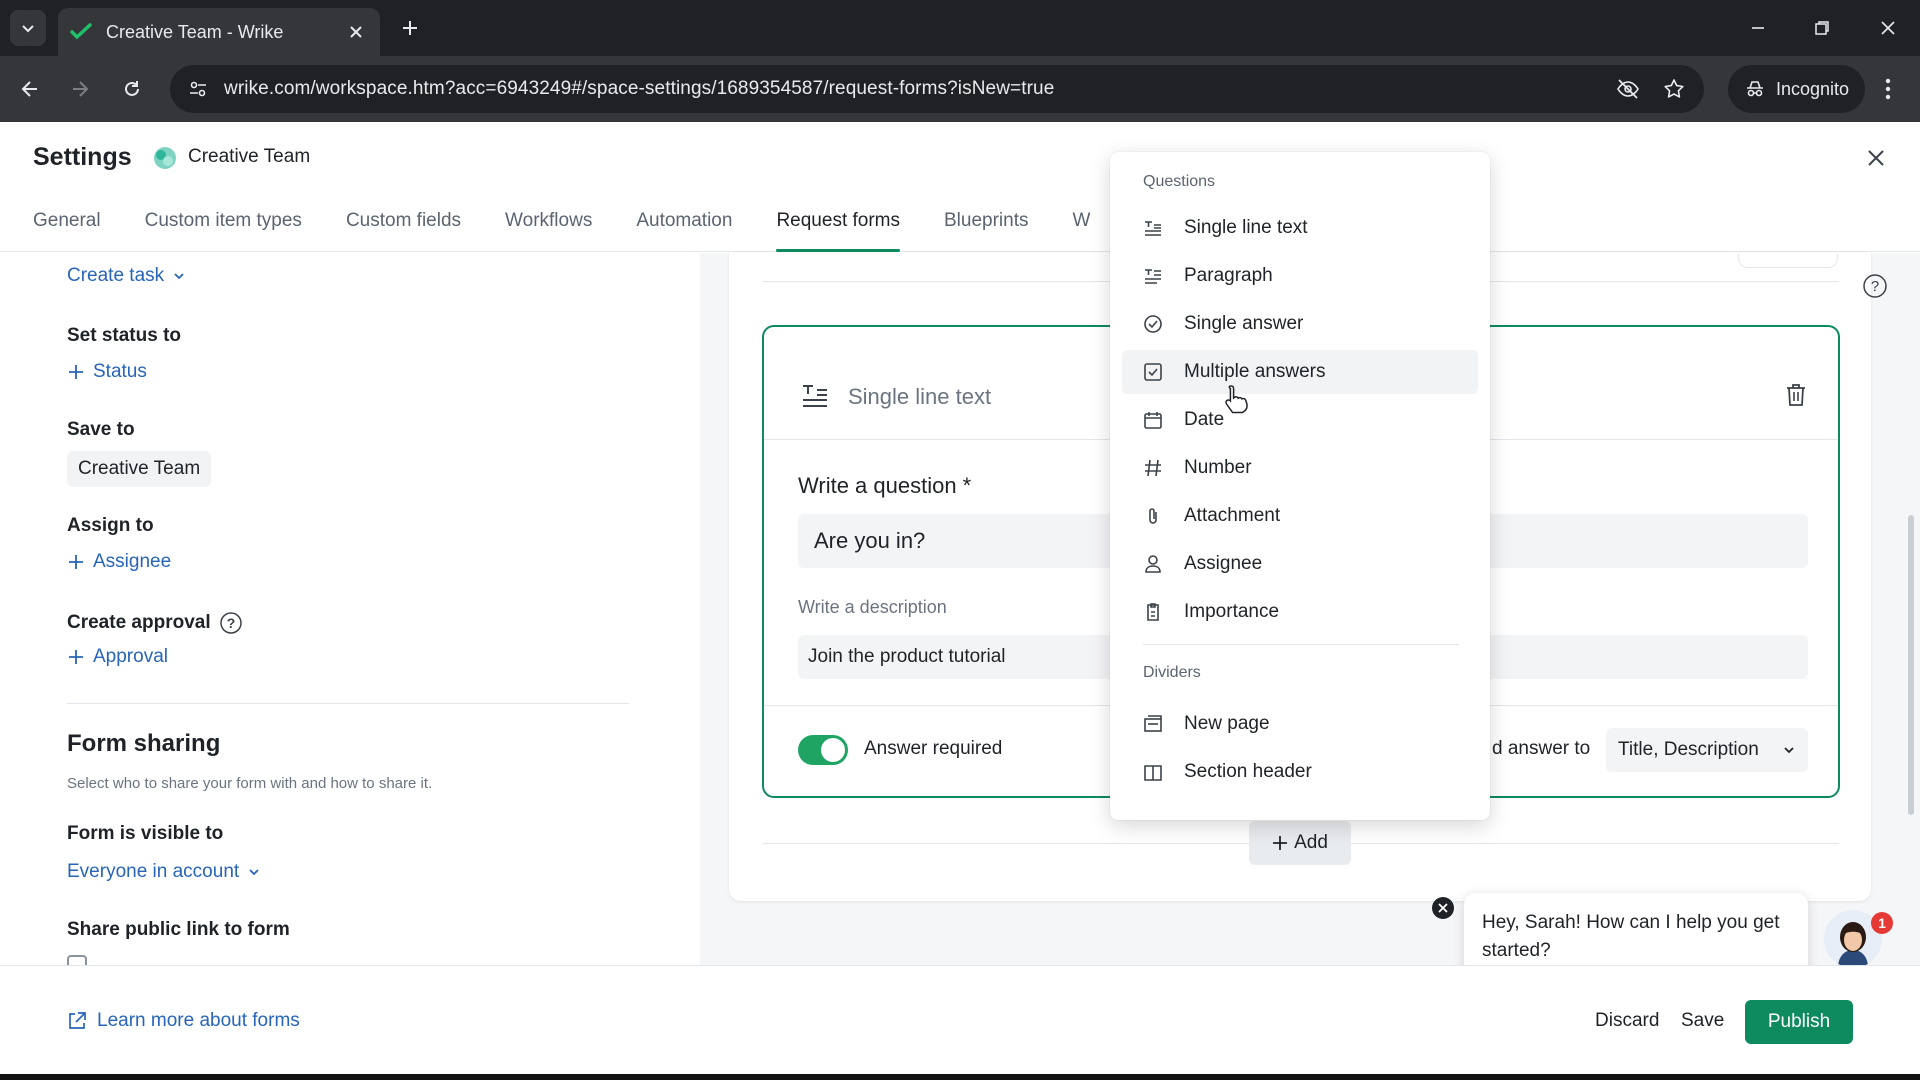 This screenshot has height=1080, width=1920. Describe the element at coordinates (1300, 564) in the screenshot. I see `menu-item-assignee: Assignee` at that location.